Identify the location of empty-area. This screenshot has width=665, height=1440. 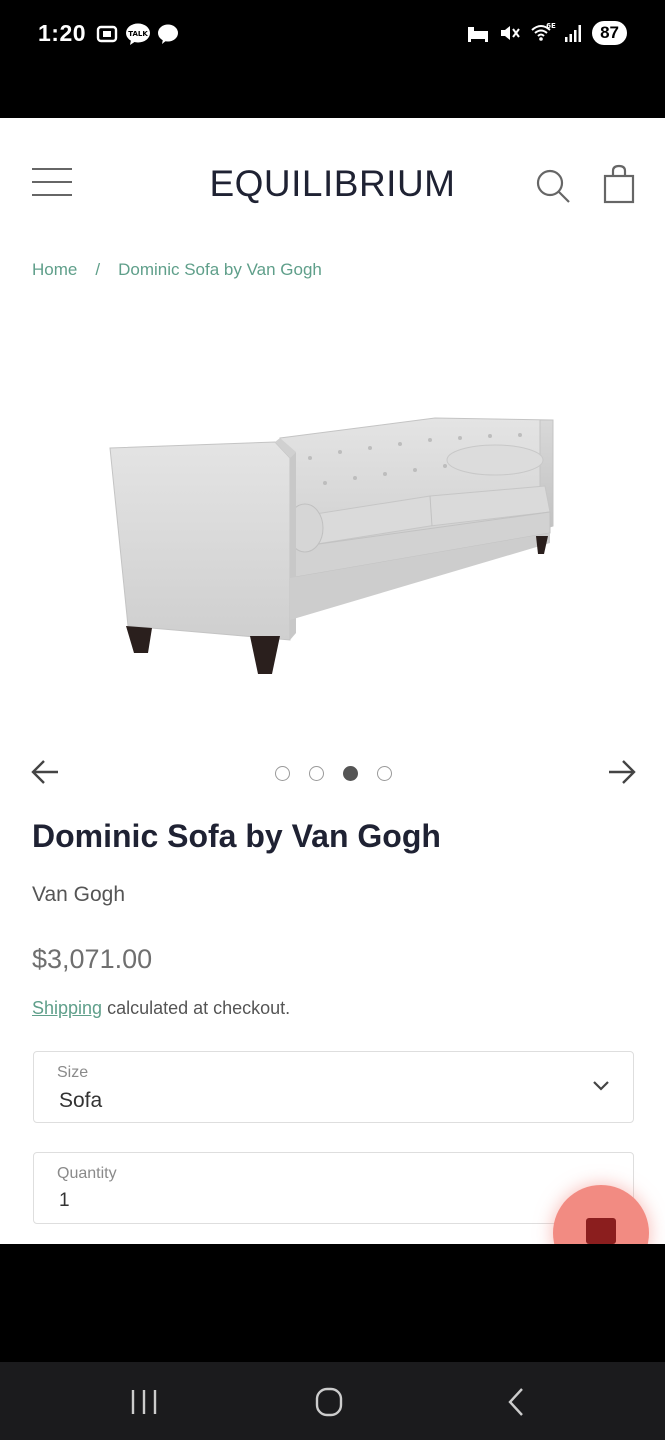
(332, 1303).